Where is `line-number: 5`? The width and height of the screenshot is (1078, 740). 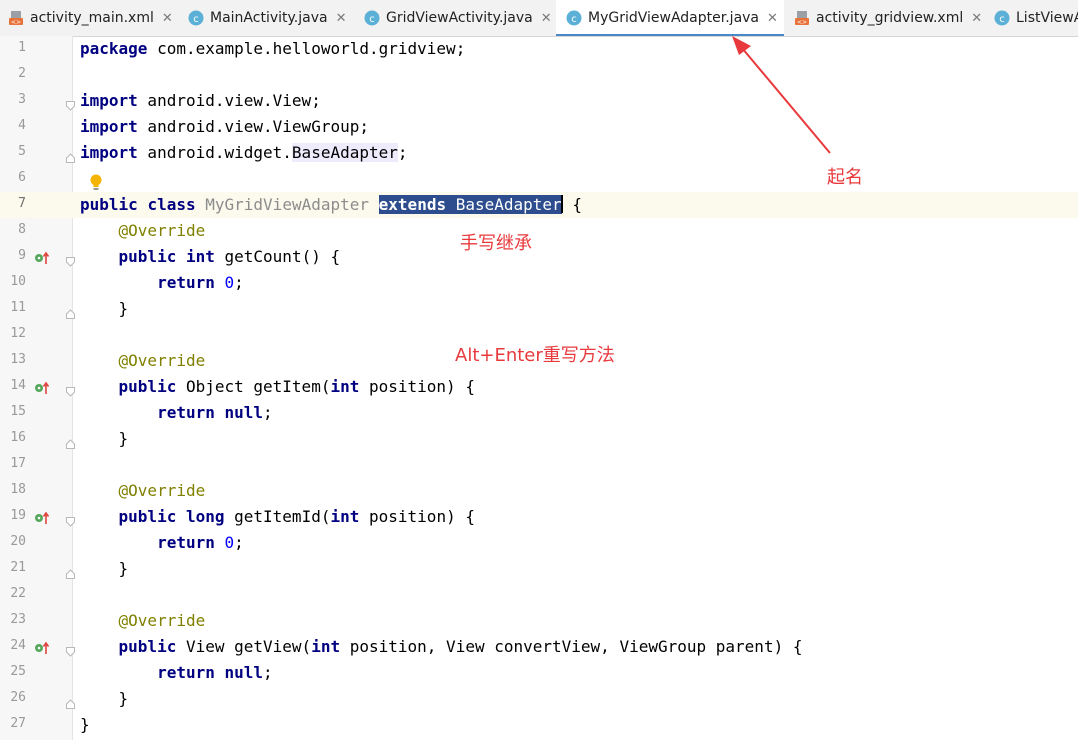
line-number: 5 is located at coordinates (22, 151).